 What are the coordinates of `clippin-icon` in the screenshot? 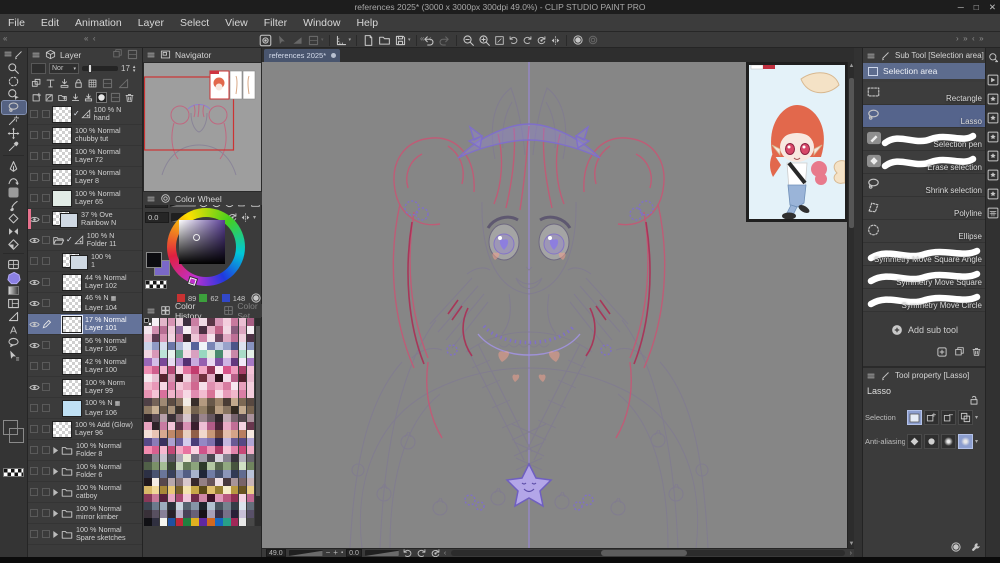 It's located at (64, 83).